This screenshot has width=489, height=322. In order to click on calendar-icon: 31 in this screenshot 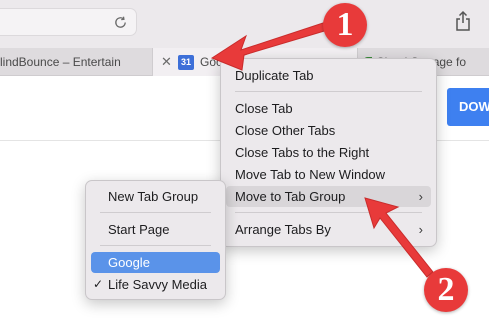, I will do `click(186, 62)`.